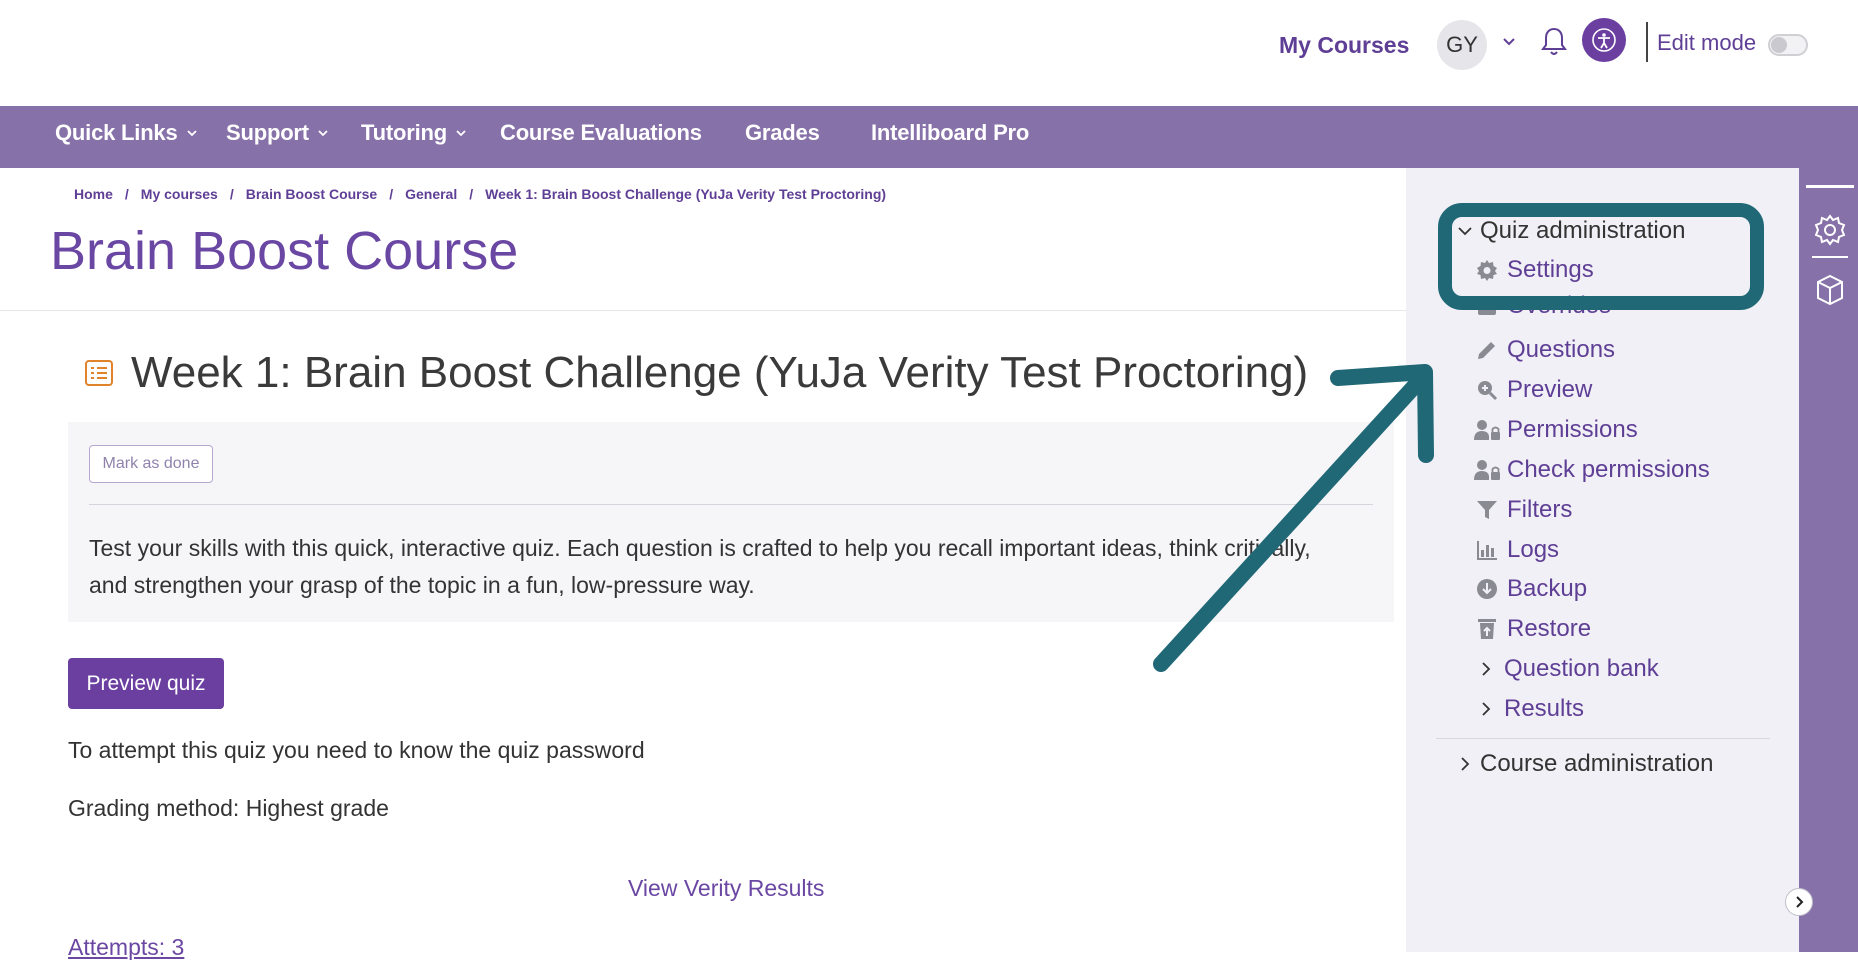 The image size is (1858, 961). What do you see at coordinates (1779, 45) in the screenshot?
I see `edit-mode-toggle-knob` at bounding box center [1779, 45].